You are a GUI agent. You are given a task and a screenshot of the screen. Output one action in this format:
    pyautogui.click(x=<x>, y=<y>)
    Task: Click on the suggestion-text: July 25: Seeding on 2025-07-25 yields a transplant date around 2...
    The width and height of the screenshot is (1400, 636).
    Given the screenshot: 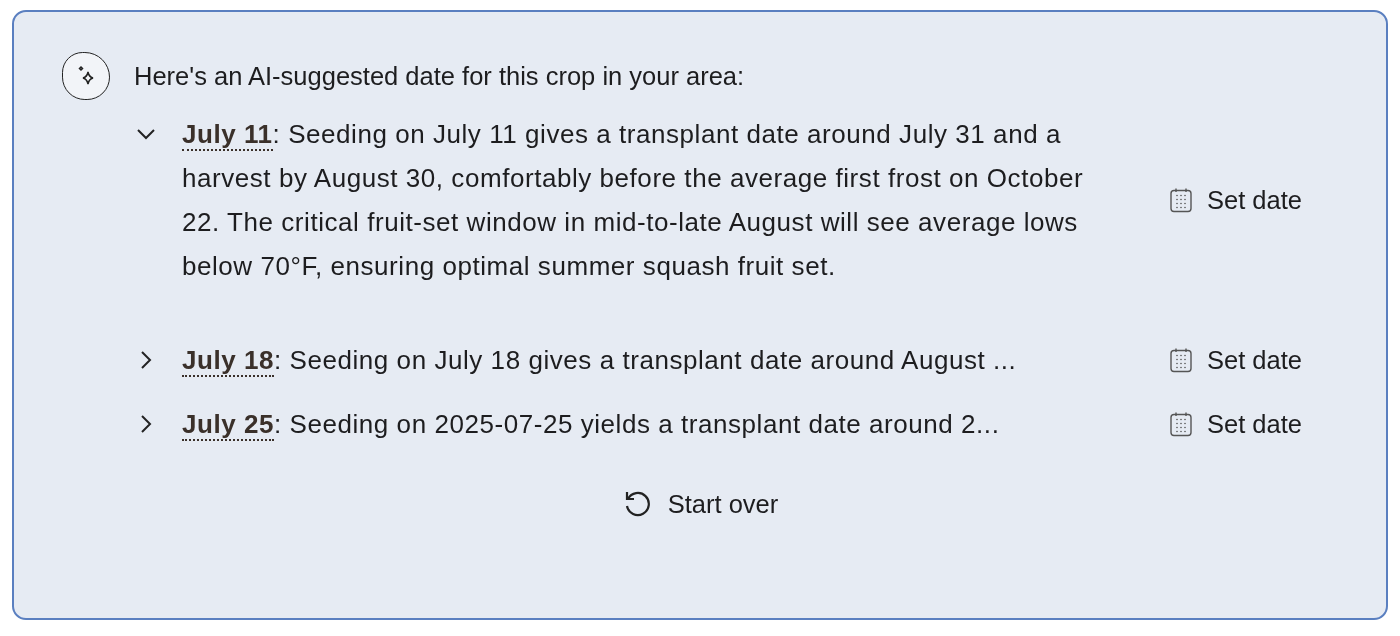 What is the action you would take?
    pyautogui.click(x=591, y=425)
    